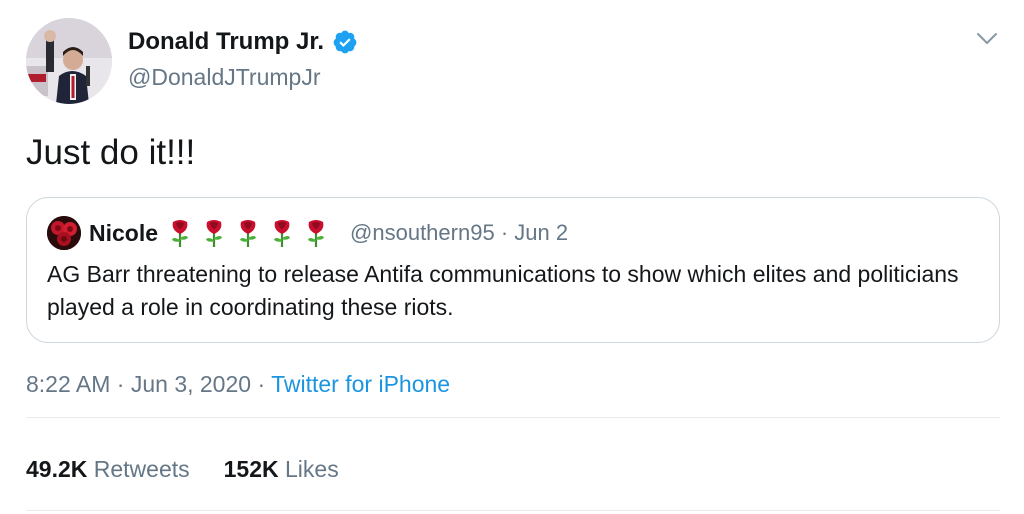 The height and width of the screenshot is (514, 1024). Describe the element at coordinates (312, 469) in the screenshot. I see `likes-label: Likes` at that location.